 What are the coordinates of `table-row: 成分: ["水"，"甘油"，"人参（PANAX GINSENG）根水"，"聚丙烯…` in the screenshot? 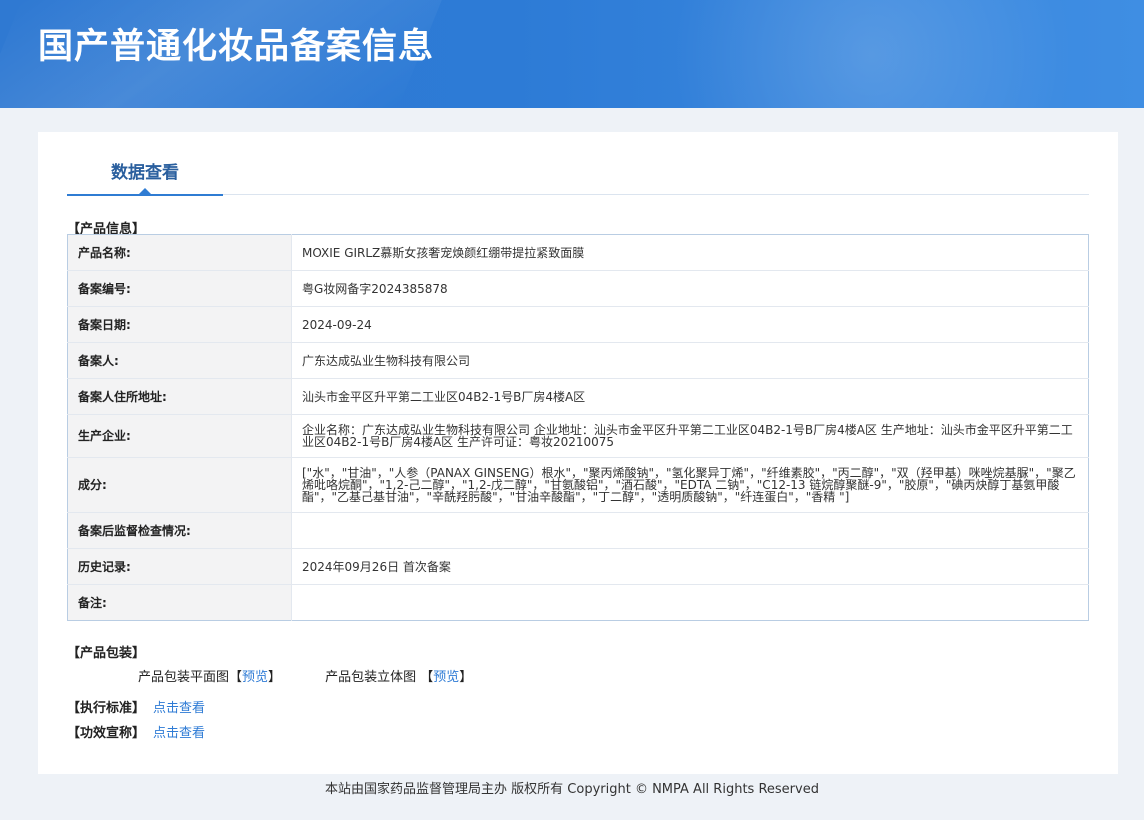 It's located at (578, 485).